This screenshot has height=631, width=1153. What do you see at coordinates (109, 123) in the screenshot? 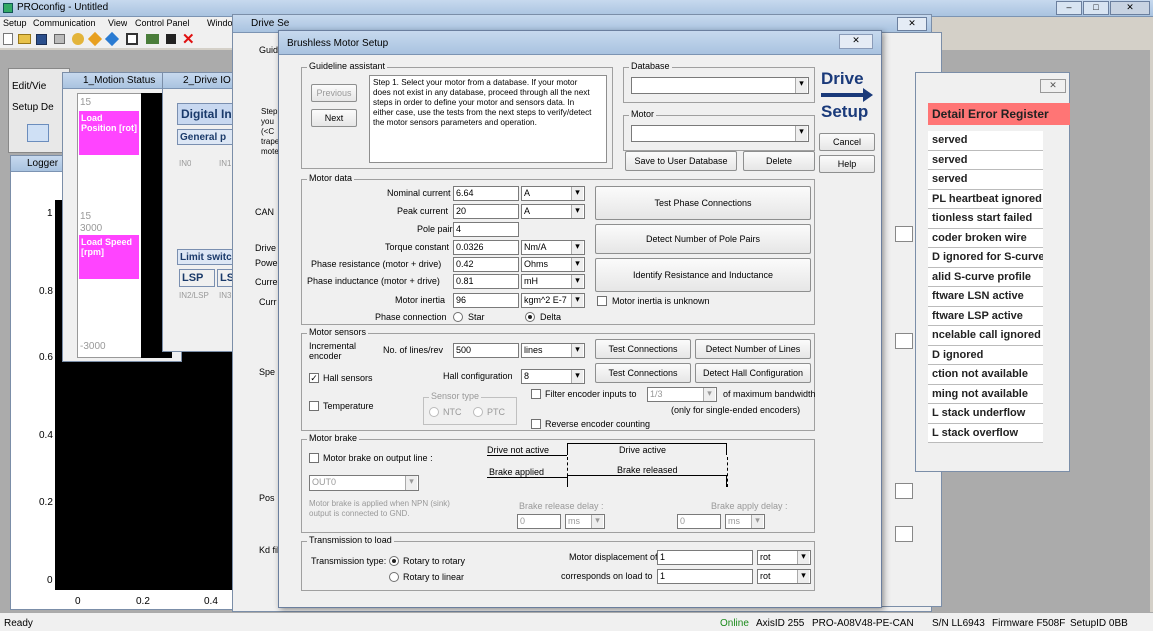
I see `load-position-label: Load Position [rot]` at bounding box center [109, 123].